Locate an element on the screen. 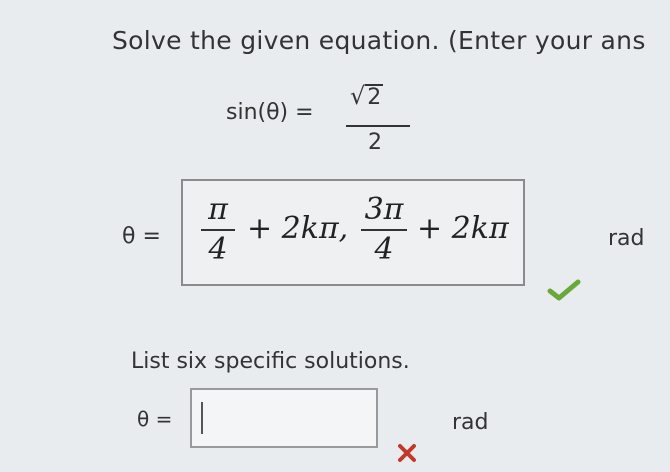 The image size is (670, 472). periodic-term: + 2kπ is located at coordinates (463, 228).